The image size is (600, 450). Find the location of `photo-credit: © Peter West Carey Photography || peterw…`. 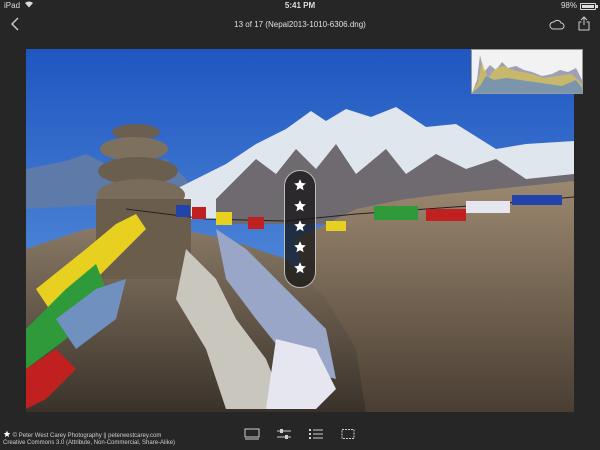

photo-credit: © Peter West Carey Photography || peterw… is located at coordinates (89, 438).